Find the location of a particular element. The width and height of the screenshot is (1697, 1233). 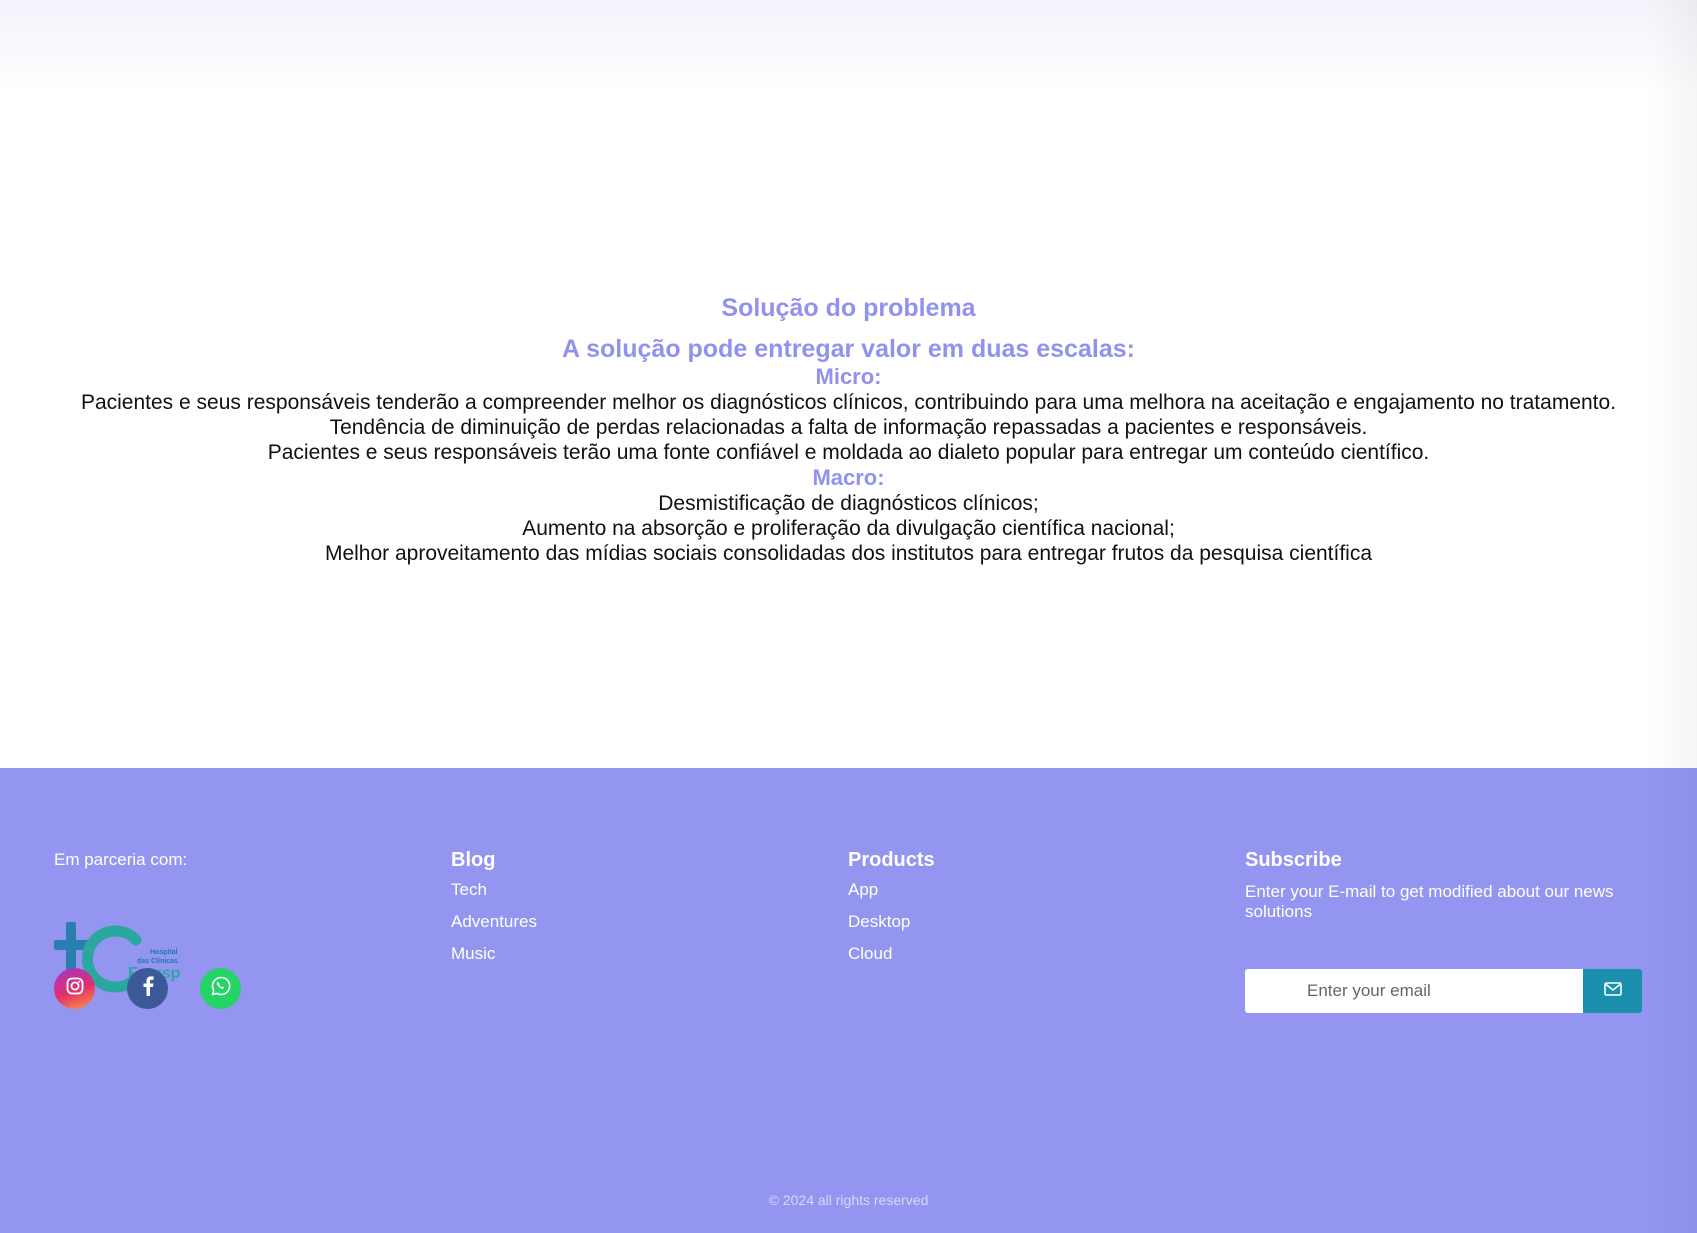

subscribe-title: Subscribe is located at coordinates (1293, 860).